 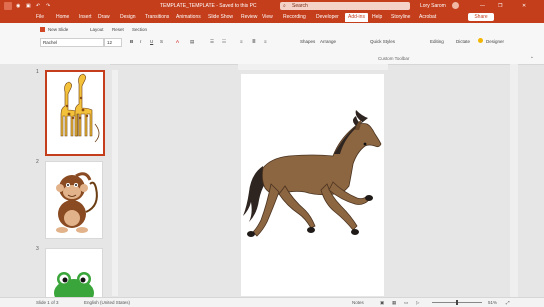 I want to click on tab-home: Home, so click(x=62, y=17).